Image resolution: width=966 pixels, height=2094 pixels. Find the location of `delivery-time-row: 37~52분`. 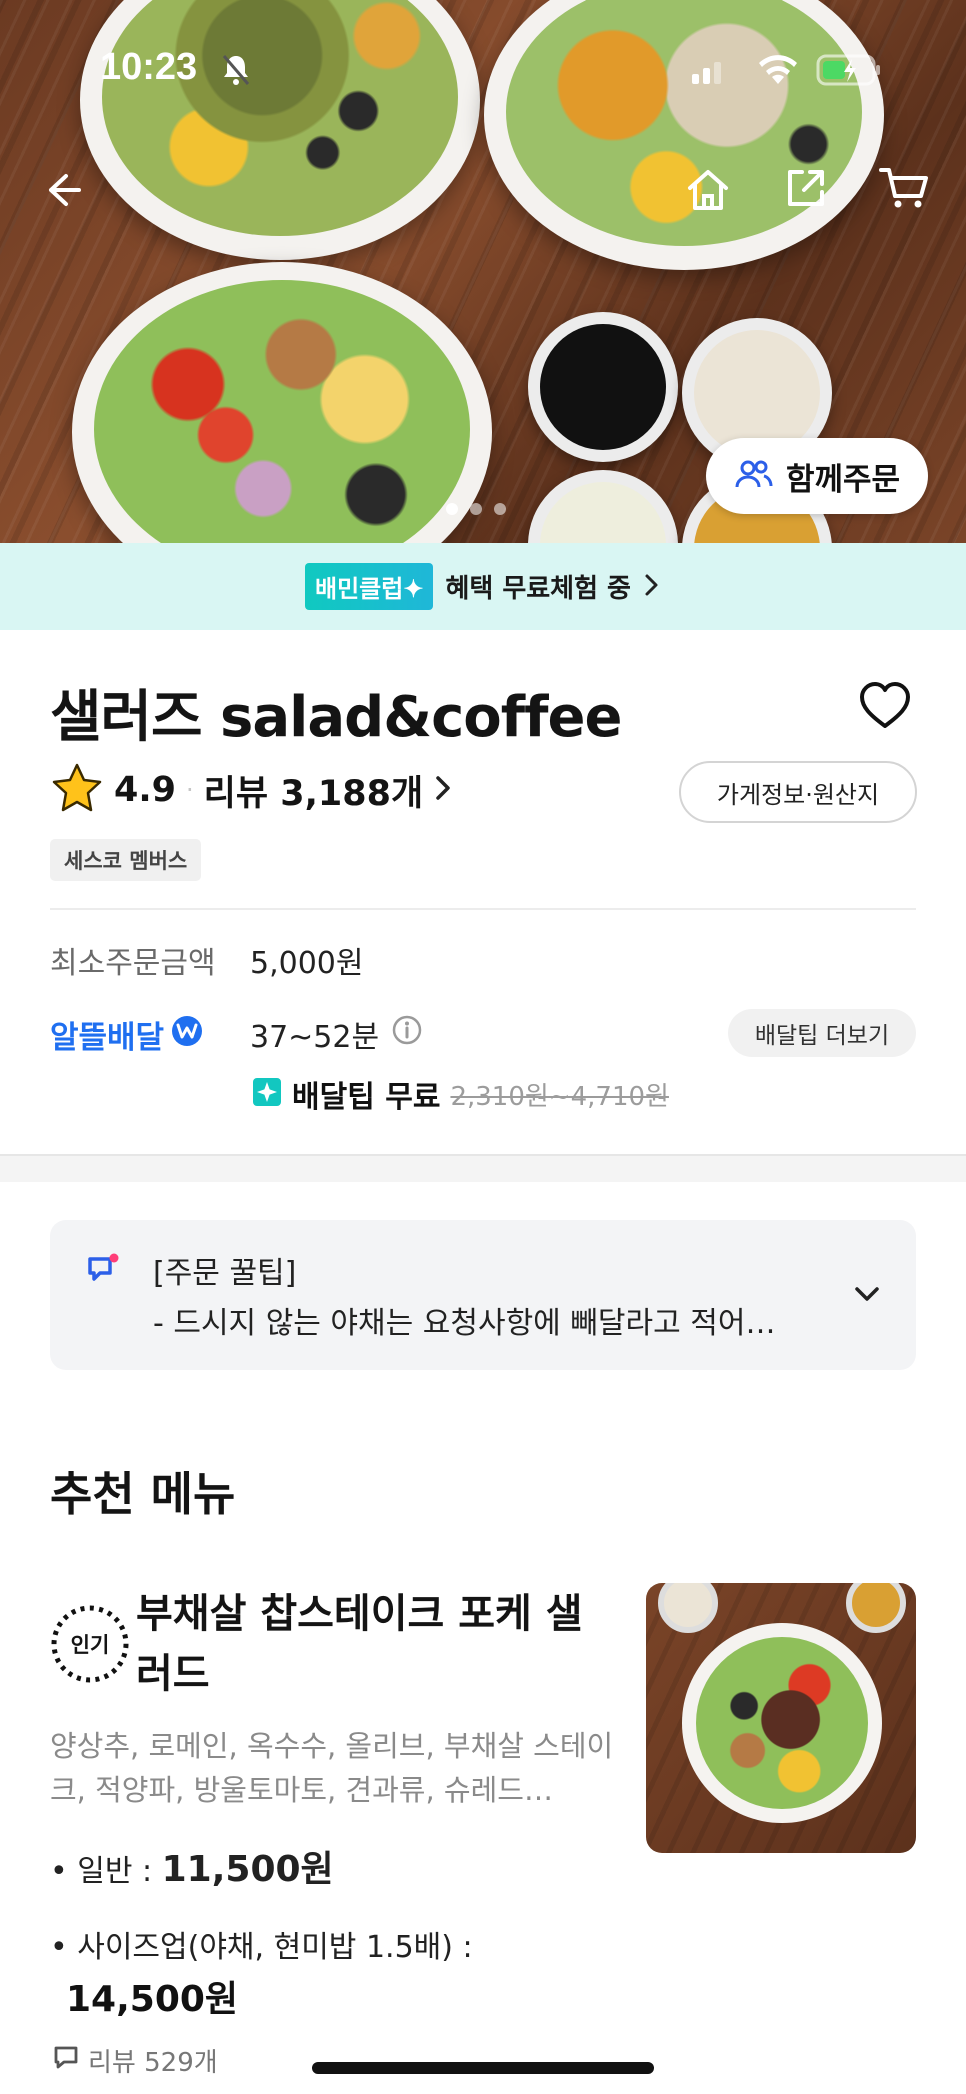

delivery-time-row: 37~52분 is located at coordinates (336, 1034).